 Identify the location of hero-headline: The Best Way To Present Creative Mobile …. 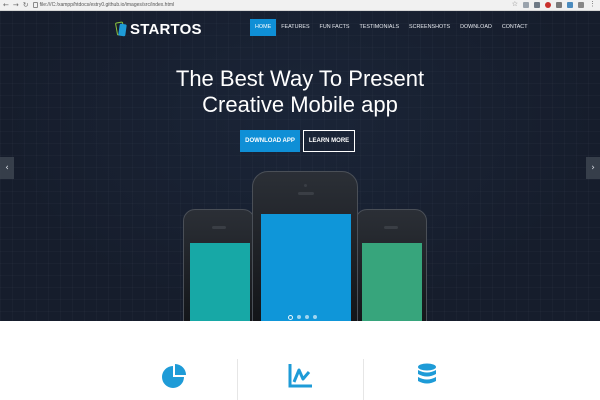
(300, 92).